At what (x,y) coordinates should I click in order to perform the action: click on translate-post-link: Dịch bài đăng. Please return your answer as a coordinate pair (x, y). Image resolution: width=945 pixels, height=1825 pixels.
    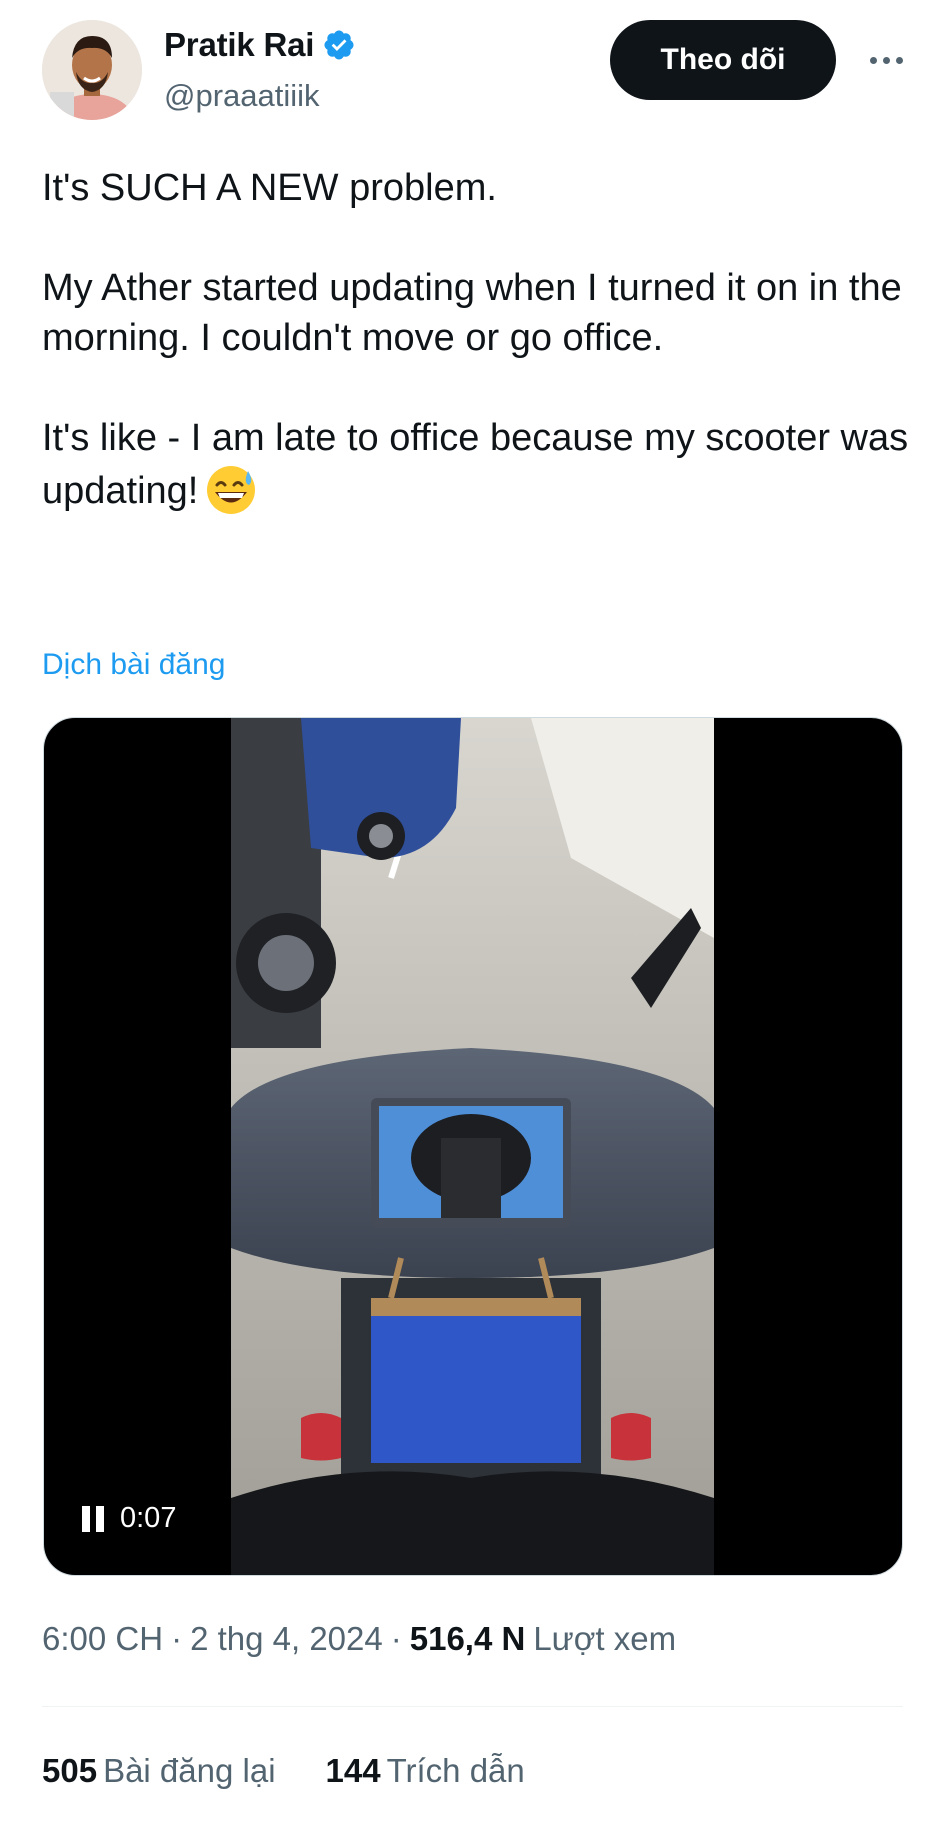
    Looking at the image, I should click on (133, 665).